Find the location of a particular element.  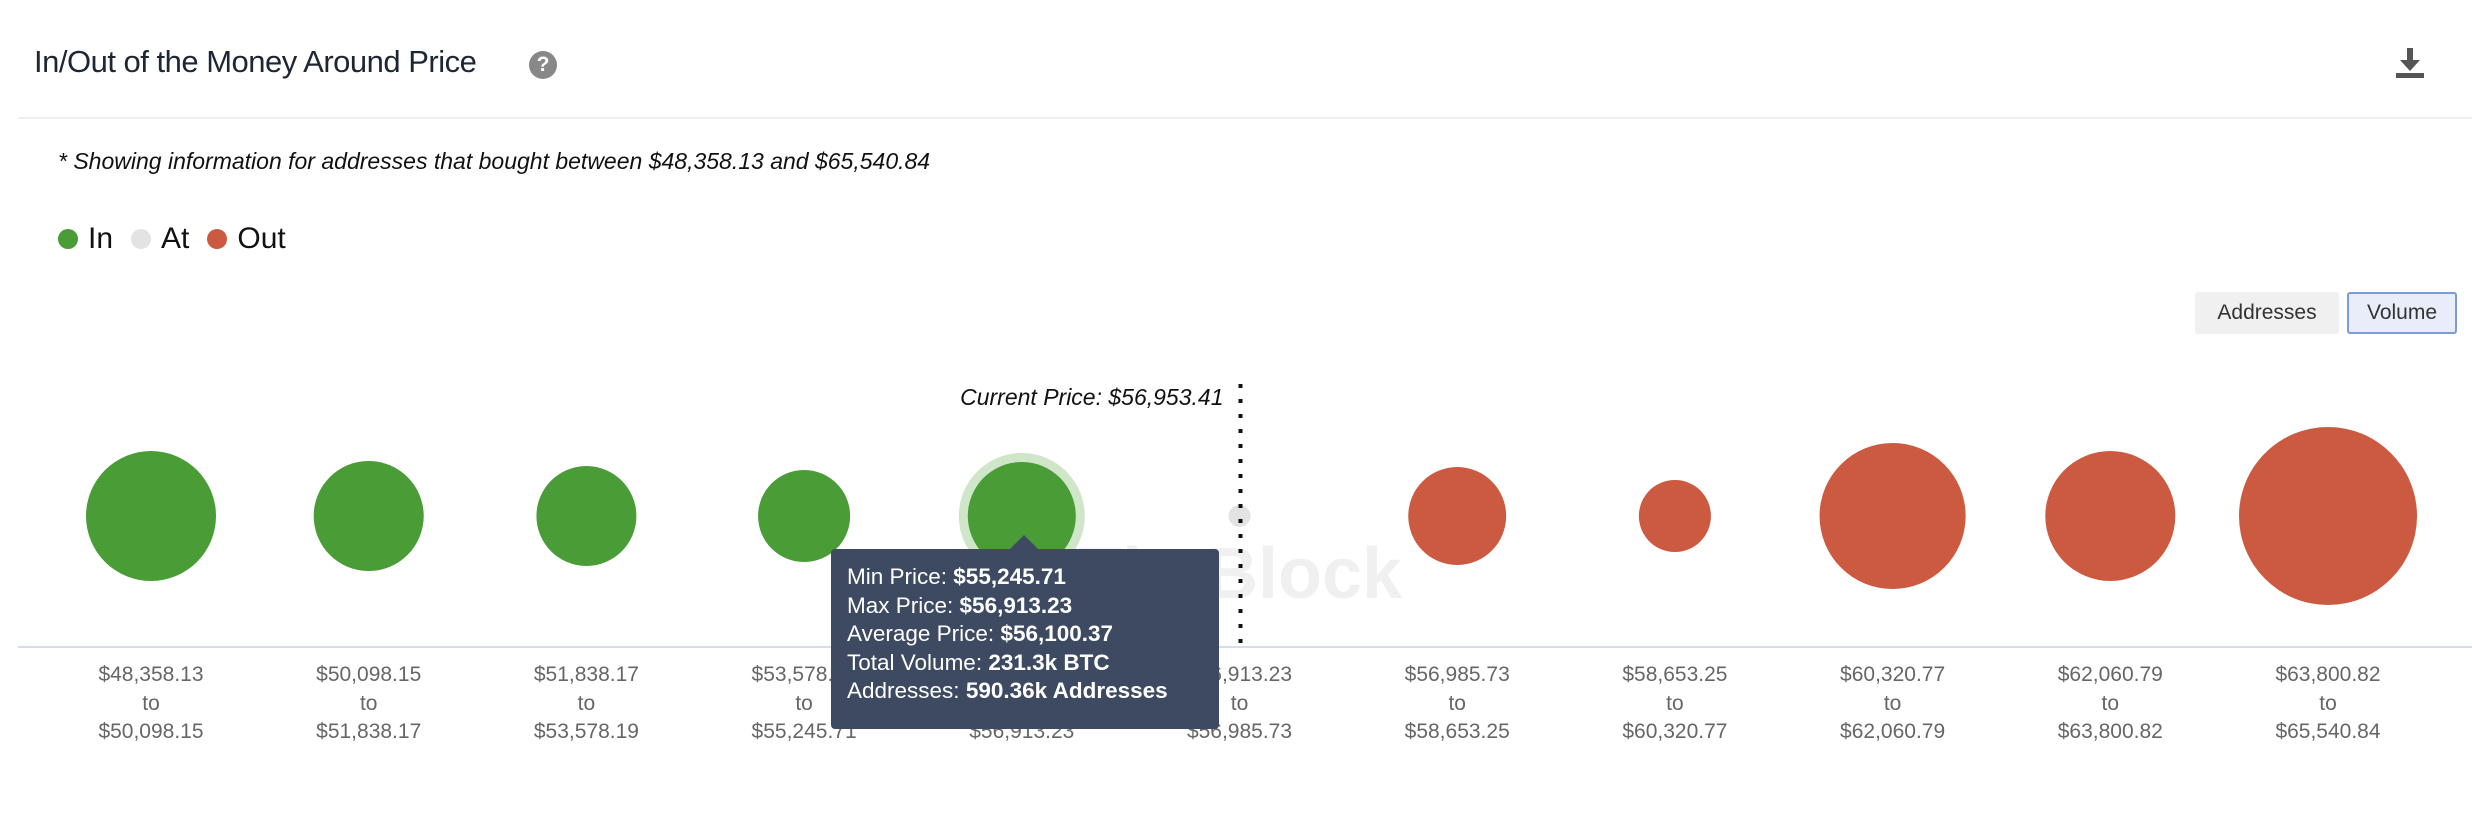

x-tick-label-to: $58,653.25 is located at coordinates (1457, 731).